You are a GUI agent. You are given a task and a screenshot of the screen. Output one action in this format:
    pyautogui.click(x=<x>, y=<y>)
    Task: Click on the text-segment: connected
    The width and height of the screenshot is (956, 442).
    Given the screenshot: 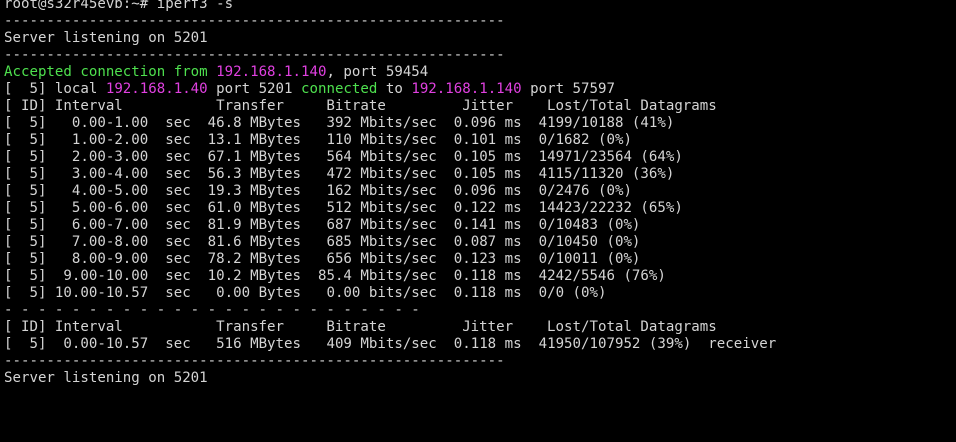 What is the action you would take?
    pyautogui.click(x=339, y=89)
    